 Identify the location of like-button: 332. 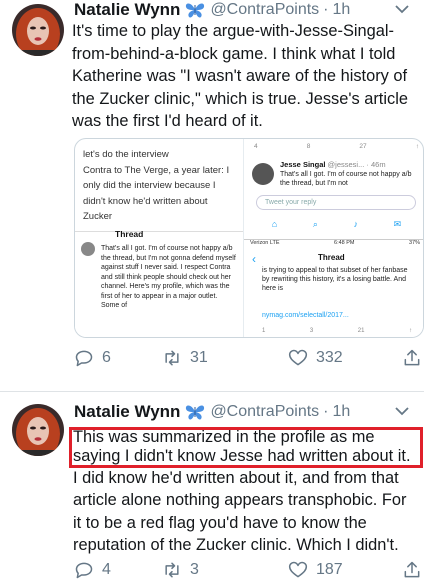
(315, 358).